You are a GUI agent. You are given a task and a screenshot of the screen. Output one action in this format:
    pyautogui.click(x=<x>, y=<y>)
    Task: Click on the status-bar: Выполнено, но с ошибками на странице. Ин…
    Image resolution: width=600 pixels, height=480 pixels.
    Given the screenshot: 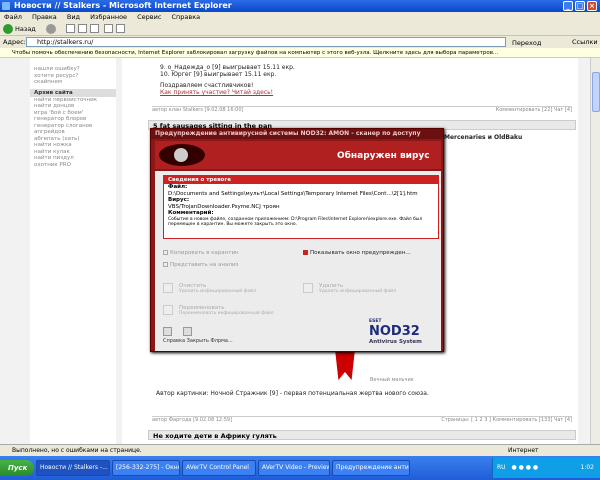 What is the action you would take?
    pyautogui.click(x=300, y=450)
    